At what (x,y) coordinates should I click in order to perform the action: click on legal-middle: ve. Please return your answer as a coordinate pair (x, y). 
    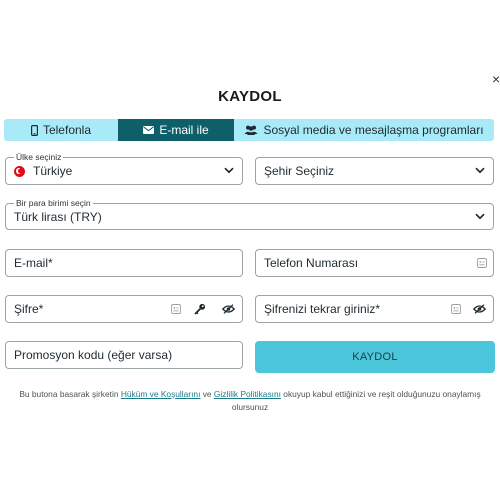
    Looking at the image, I should click on (207, 394).